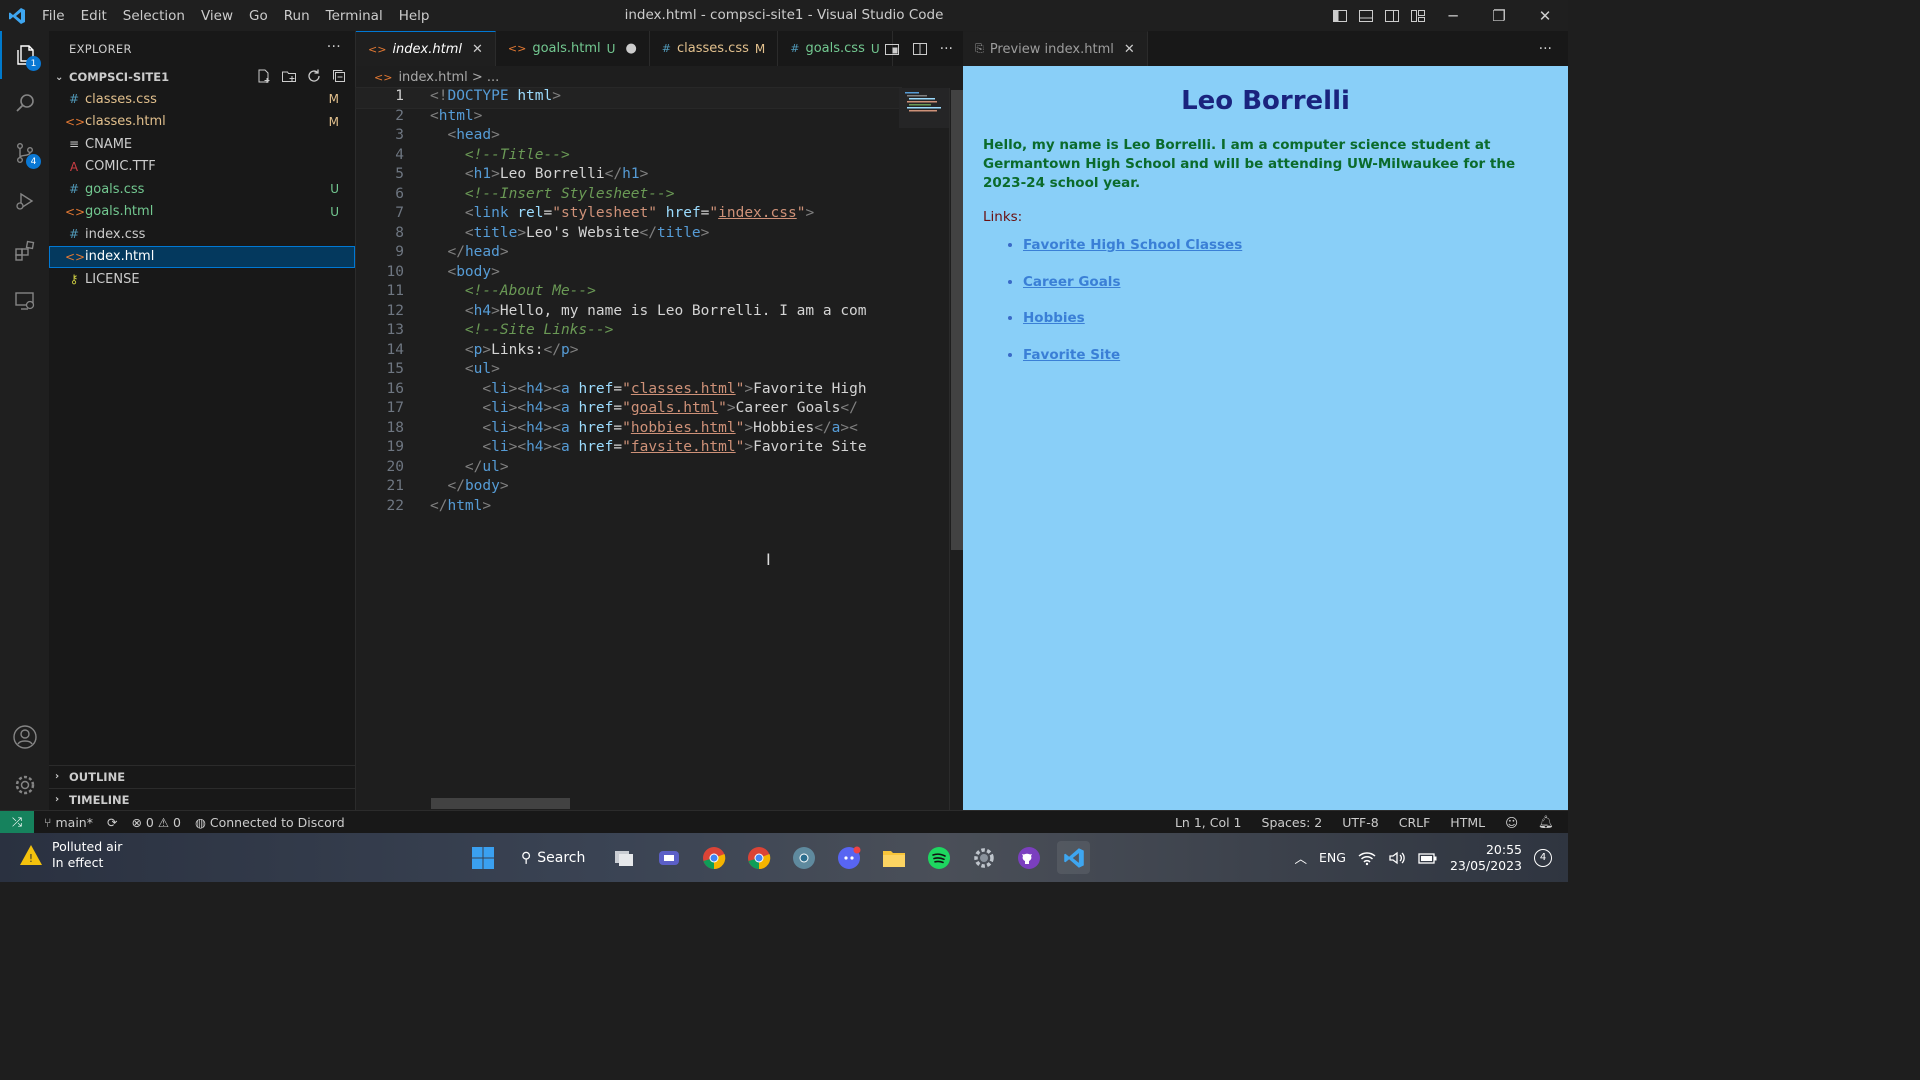  Describe the element at coordinates (668, 857) in the screenshot. I see `teams-chat-icon` at that location.